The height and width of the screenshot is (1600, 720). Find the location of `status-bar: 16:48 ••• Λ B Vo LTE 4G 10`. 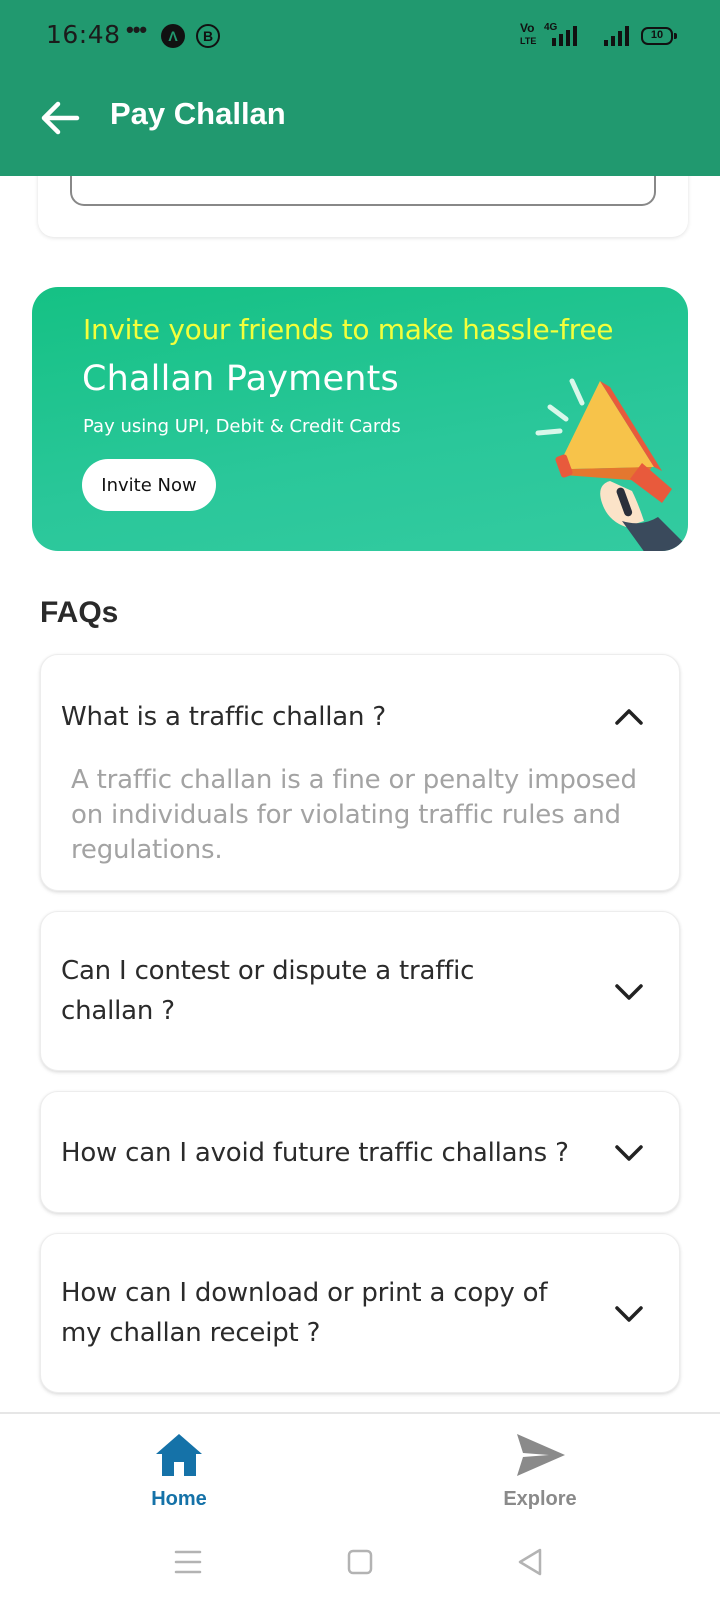

status-bar: 16:48 ••• Λ B Vo LTE 4G 10 is located at coordinates (360, 36).